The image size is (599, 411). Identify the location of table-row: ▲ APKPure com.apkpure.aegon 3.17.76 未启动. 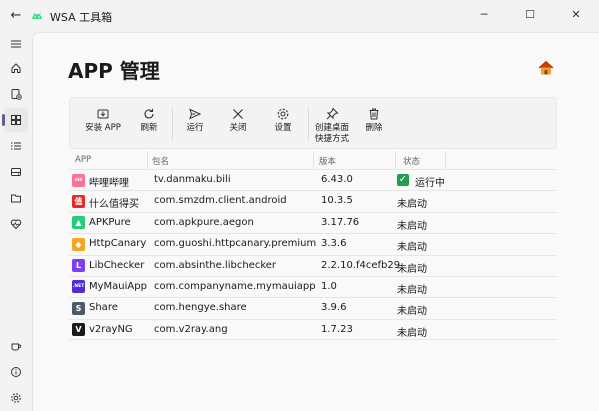
(313, 222).